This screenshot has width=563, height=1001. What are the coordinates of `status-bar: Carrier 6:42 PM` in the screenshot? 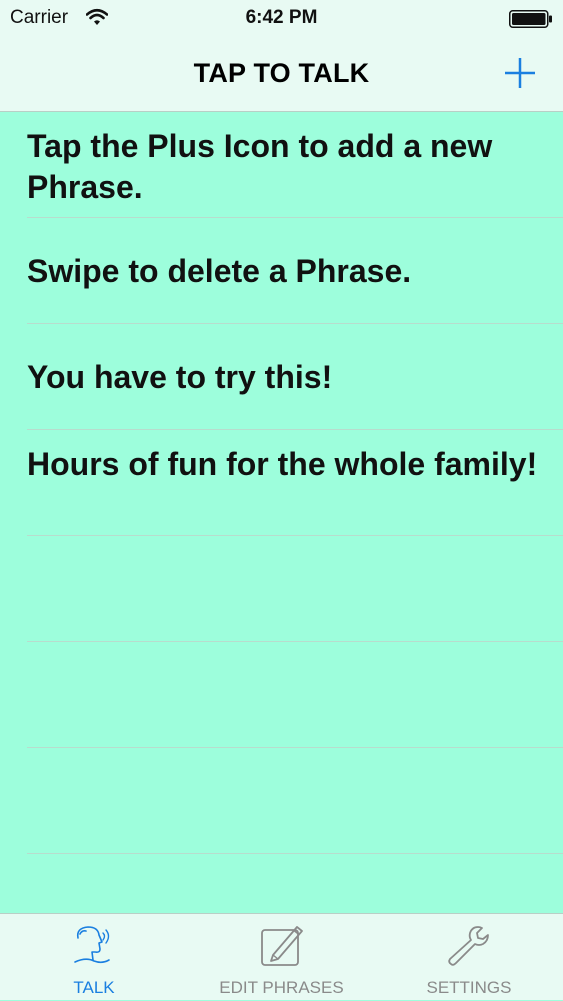 It's located at (281, 19).